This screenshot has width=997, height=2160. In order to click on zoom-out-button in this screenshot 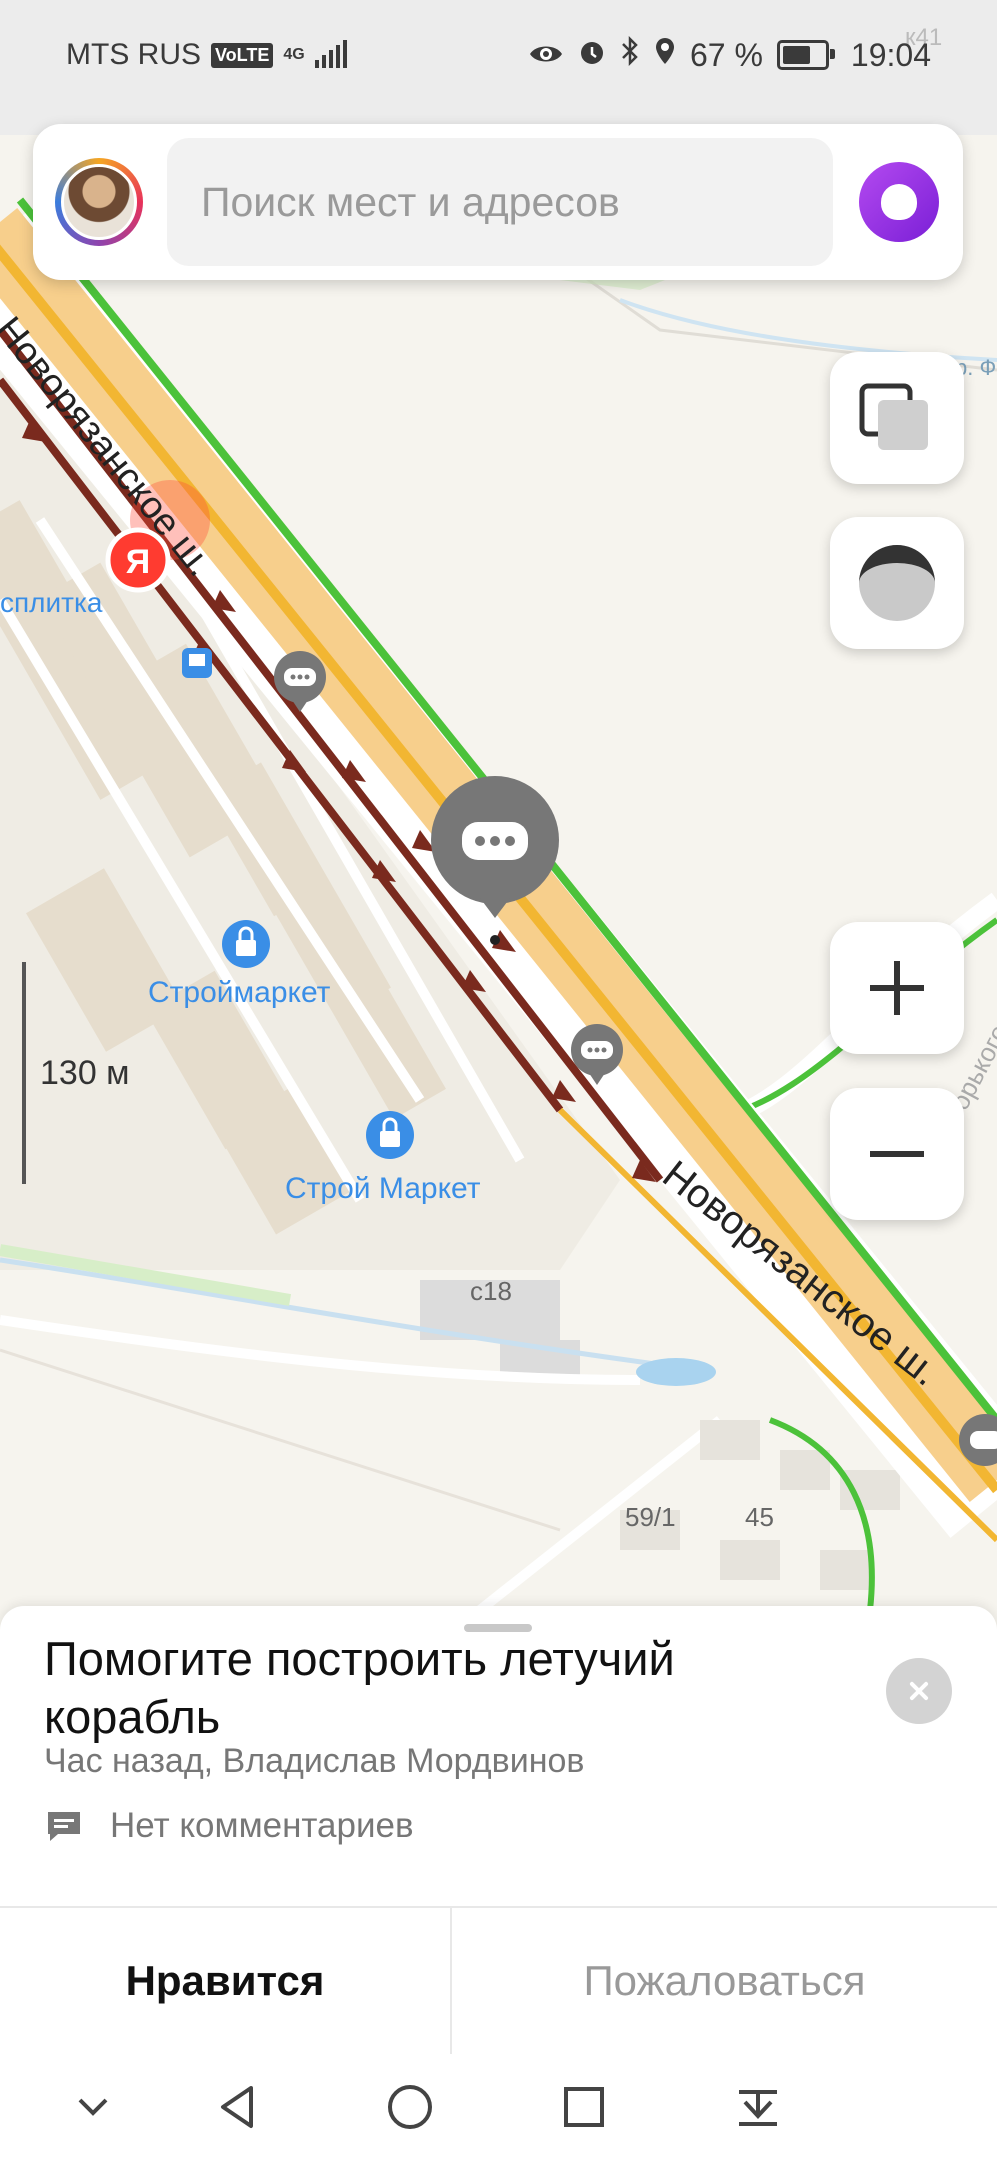, I will do `click(897, 1154)`.